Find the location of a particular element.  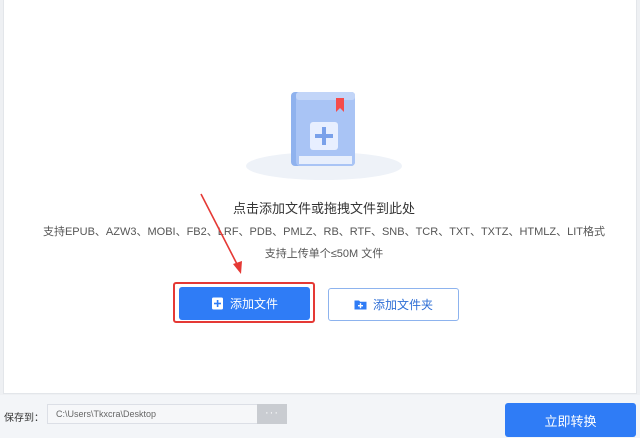

folder-add-icon is located at coordinates (360, 305).